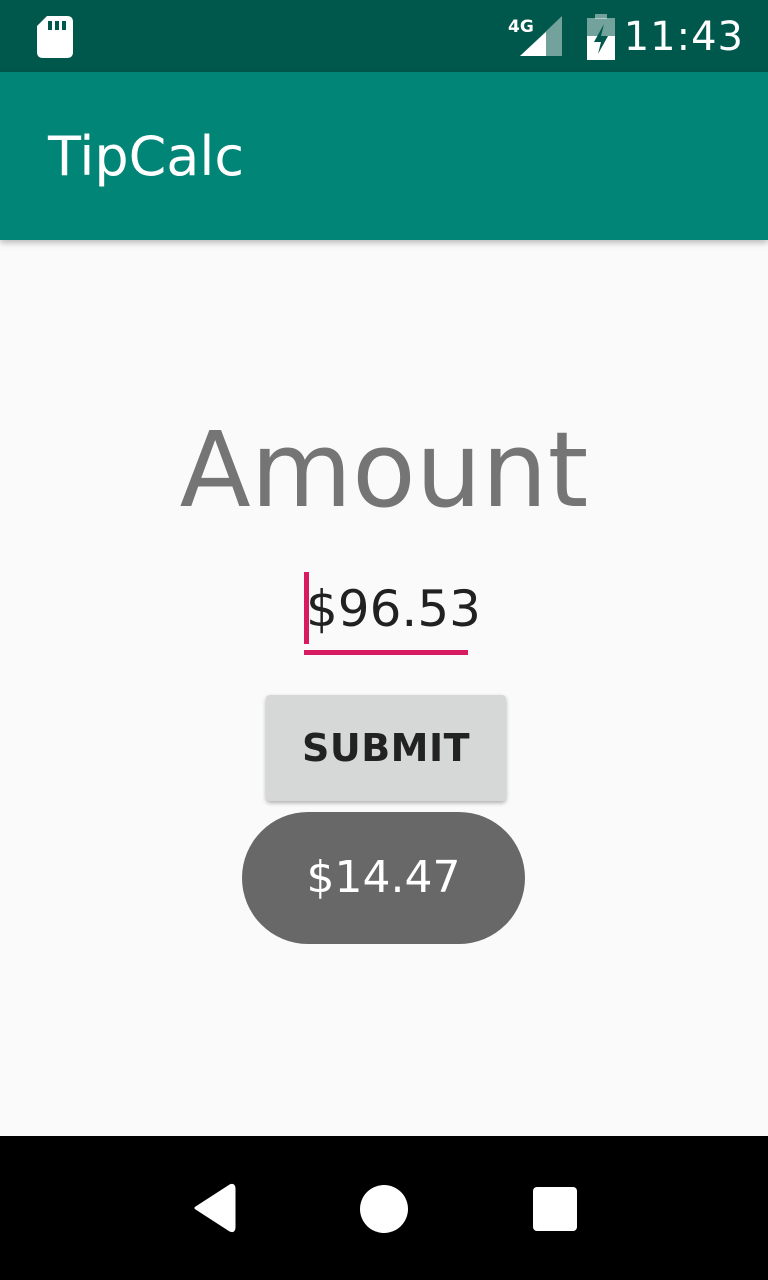 The width and height of the screenshot is (768, 1280). What do you see at coordinates (555, 1209) in the screenshot?
I see `recents-icon` at bounding box center [555, 1209].